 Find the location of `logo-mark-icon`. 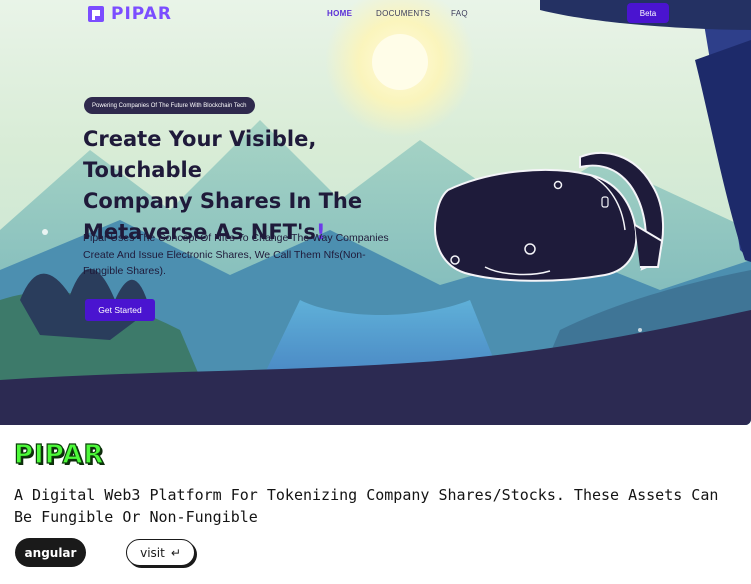

logo-mark-icon is located at coordinates (96, 14).